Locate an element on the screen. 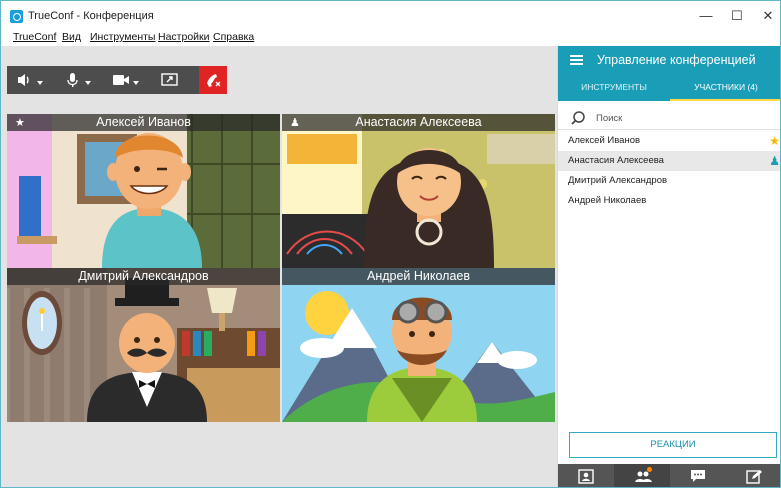  participant-name: Алексей Иванов is located at coordinates (604, 140).